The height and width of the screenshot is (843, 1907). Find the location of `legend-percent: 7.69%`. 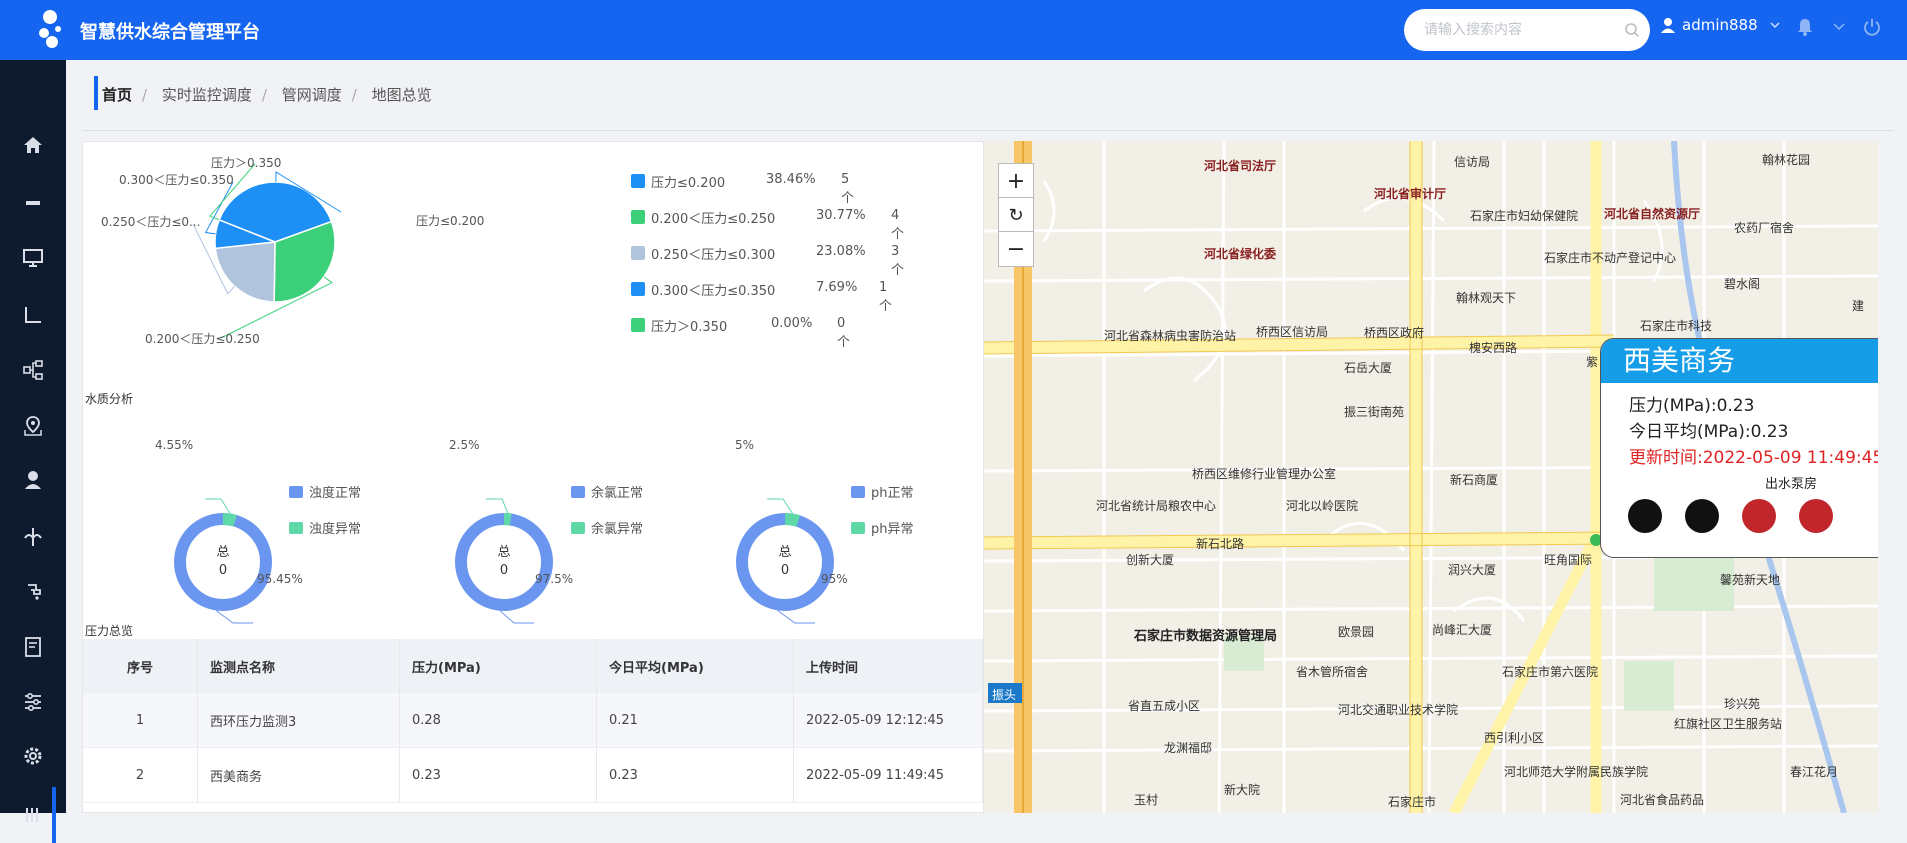

legend-percent: 7.69% is located at coordinates (837, 287).